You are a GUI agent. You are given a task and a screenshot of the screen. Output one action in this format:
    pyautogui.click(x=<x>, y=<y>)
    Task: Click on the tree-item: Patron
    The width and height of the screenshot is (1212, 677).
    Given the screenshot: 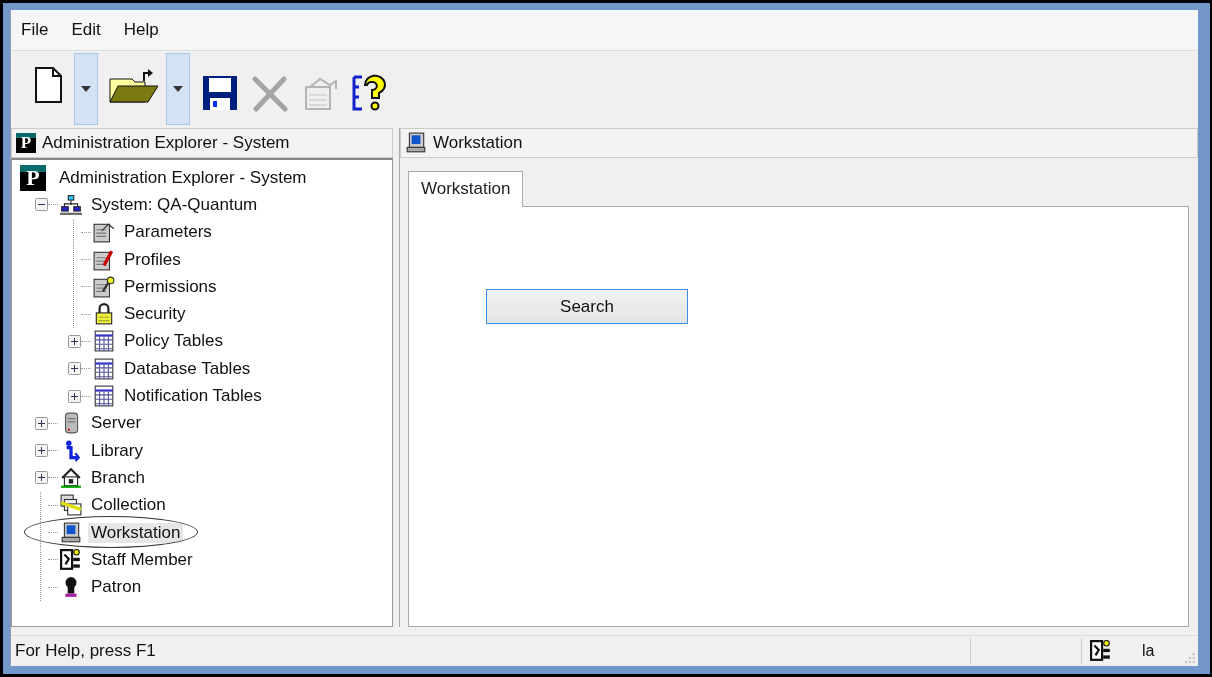 What is the action you would take?
    pyautogui.click(x=116, y=587)
    